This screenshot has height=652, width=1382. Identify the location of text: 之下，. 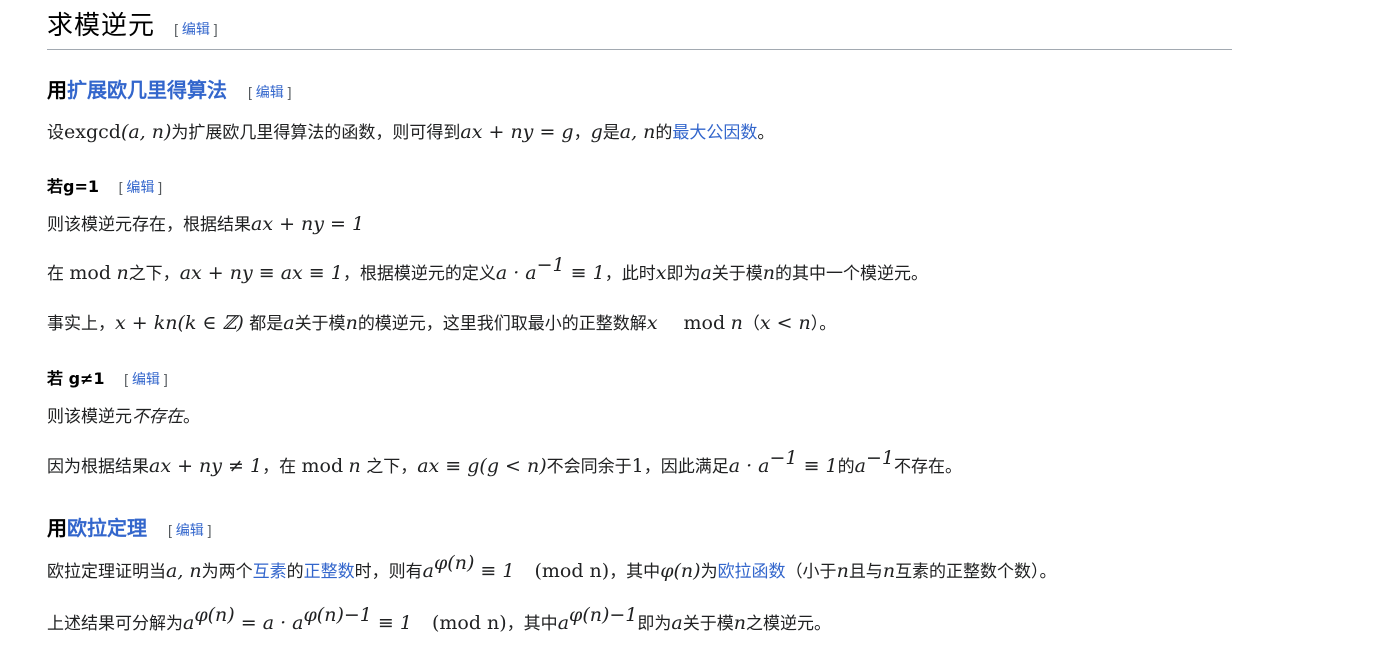
(154, 274).